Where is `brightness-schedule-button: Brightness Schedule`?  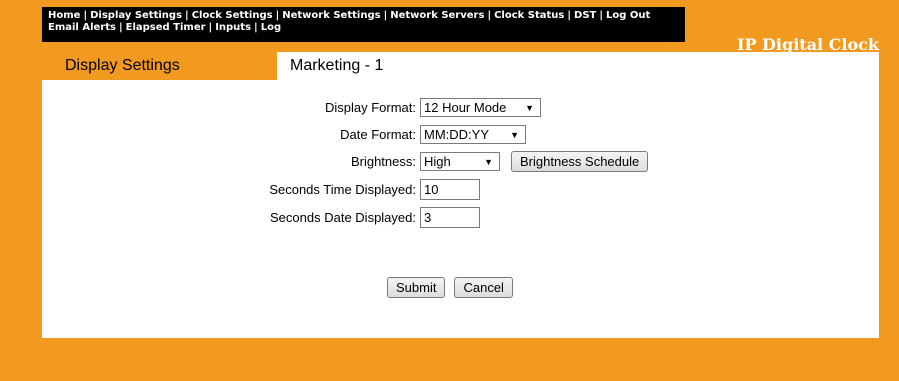 brightness-schedule-button: Brightness Schedule is located at coordinates (580, 161).